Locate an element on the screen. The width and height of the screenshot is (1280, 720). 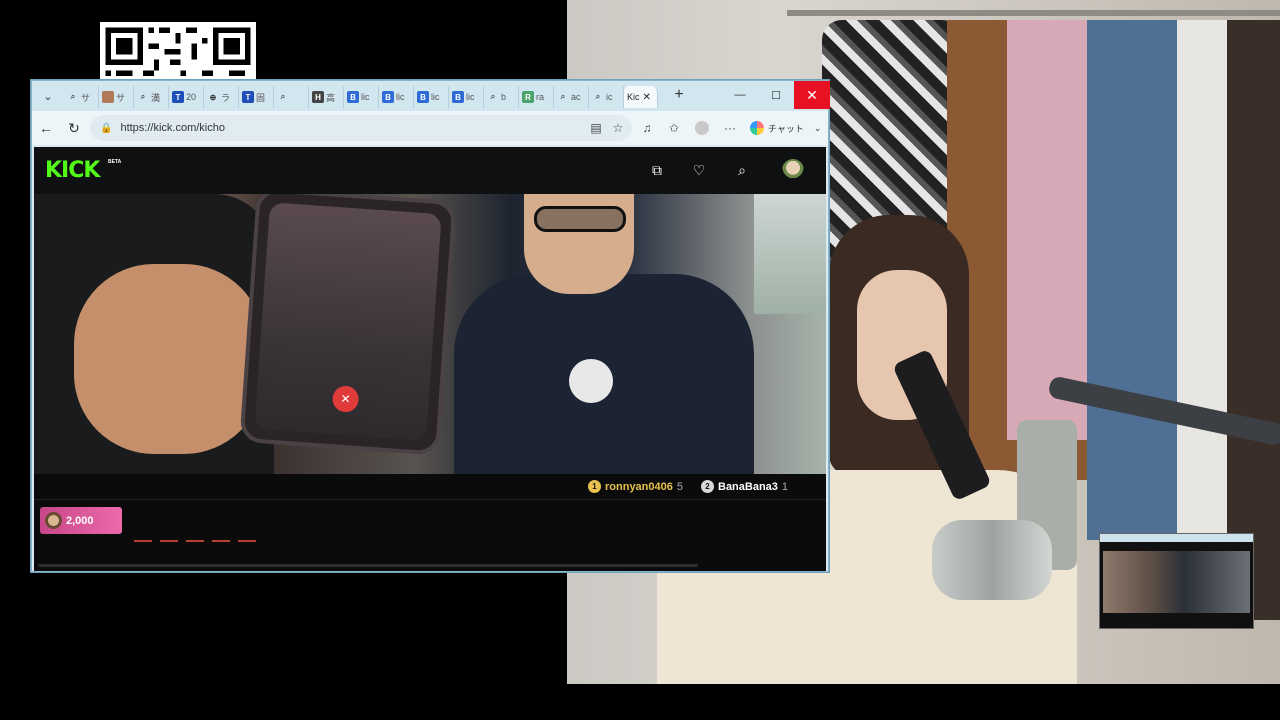
favorites-icon: ✩ is located at coordinates (674, 128).